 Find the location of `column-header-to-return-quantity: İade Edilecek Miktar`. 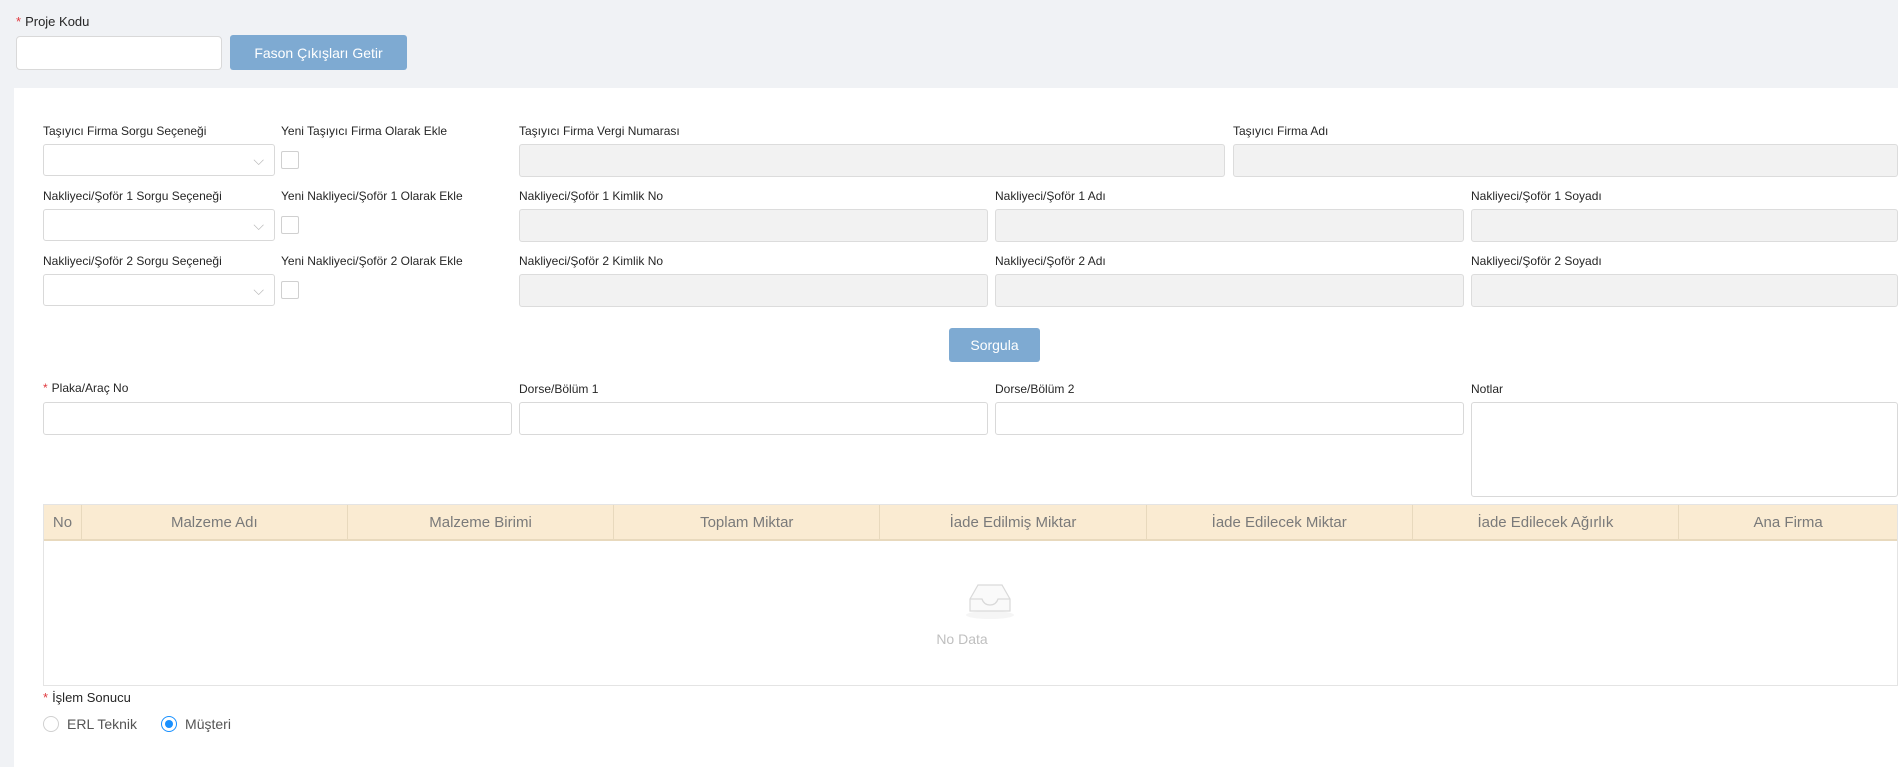

column-header-to-return-quantity: İade Edilecek Miktar is located at coordinates (1280, 522).